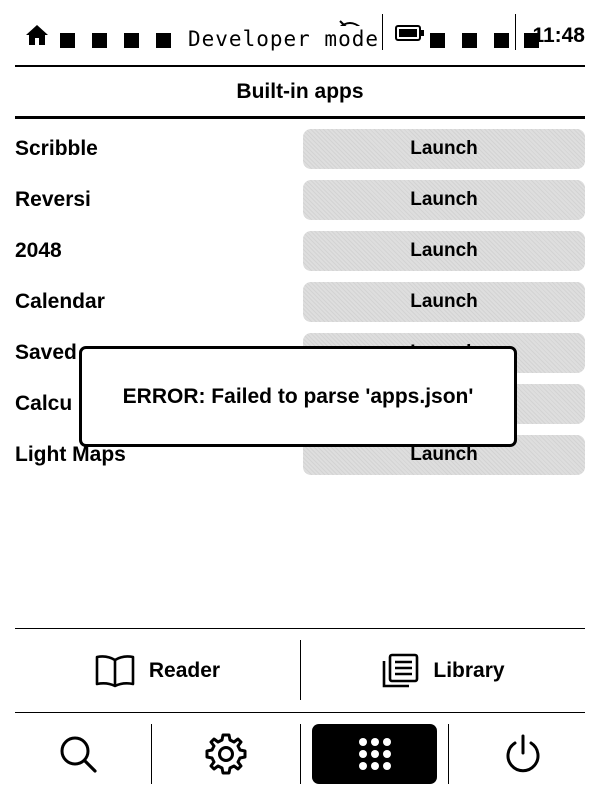 The image size is (600, 800). Describe the element at coordinates (409, 33) in the screenshot. I see `battery-icon` at that location.